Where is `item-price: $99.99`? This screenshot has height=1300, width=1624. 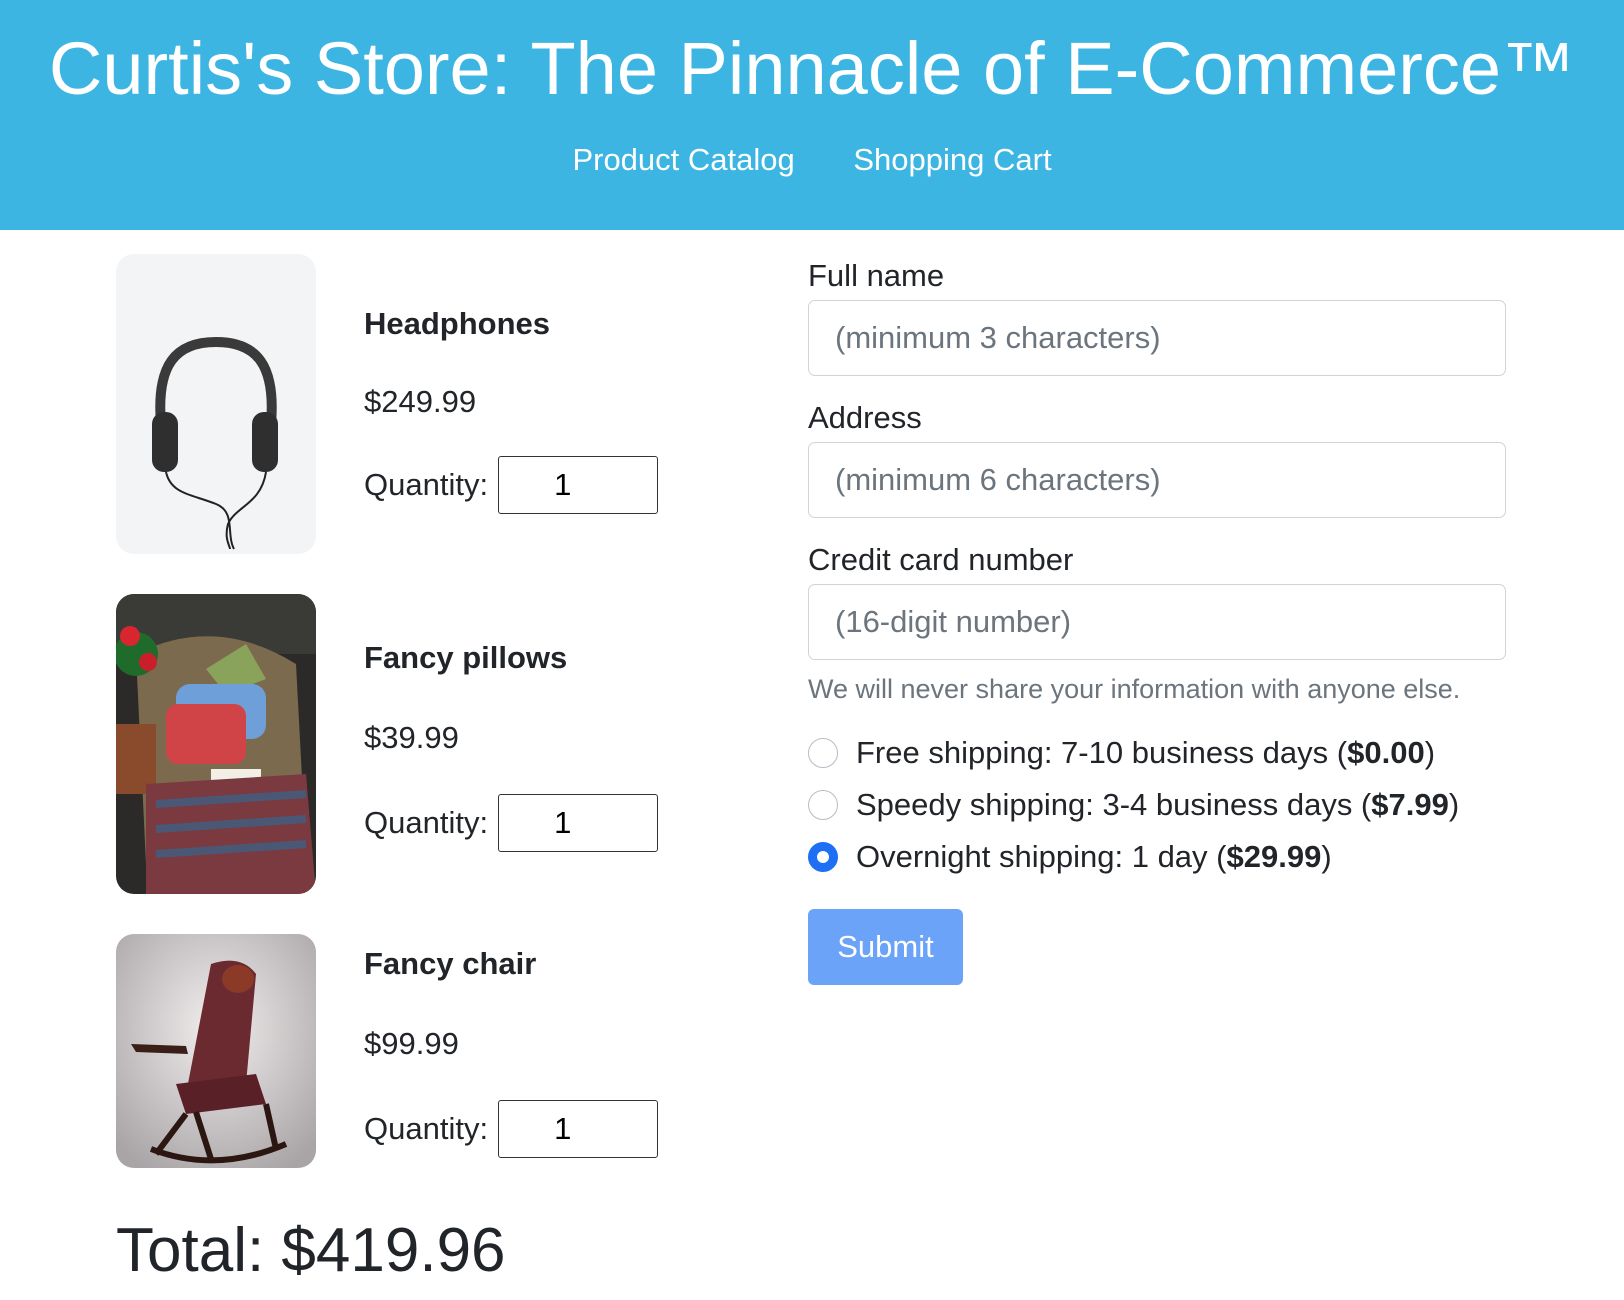
item-price: $99.99 is located at coordinates (411, 1043).